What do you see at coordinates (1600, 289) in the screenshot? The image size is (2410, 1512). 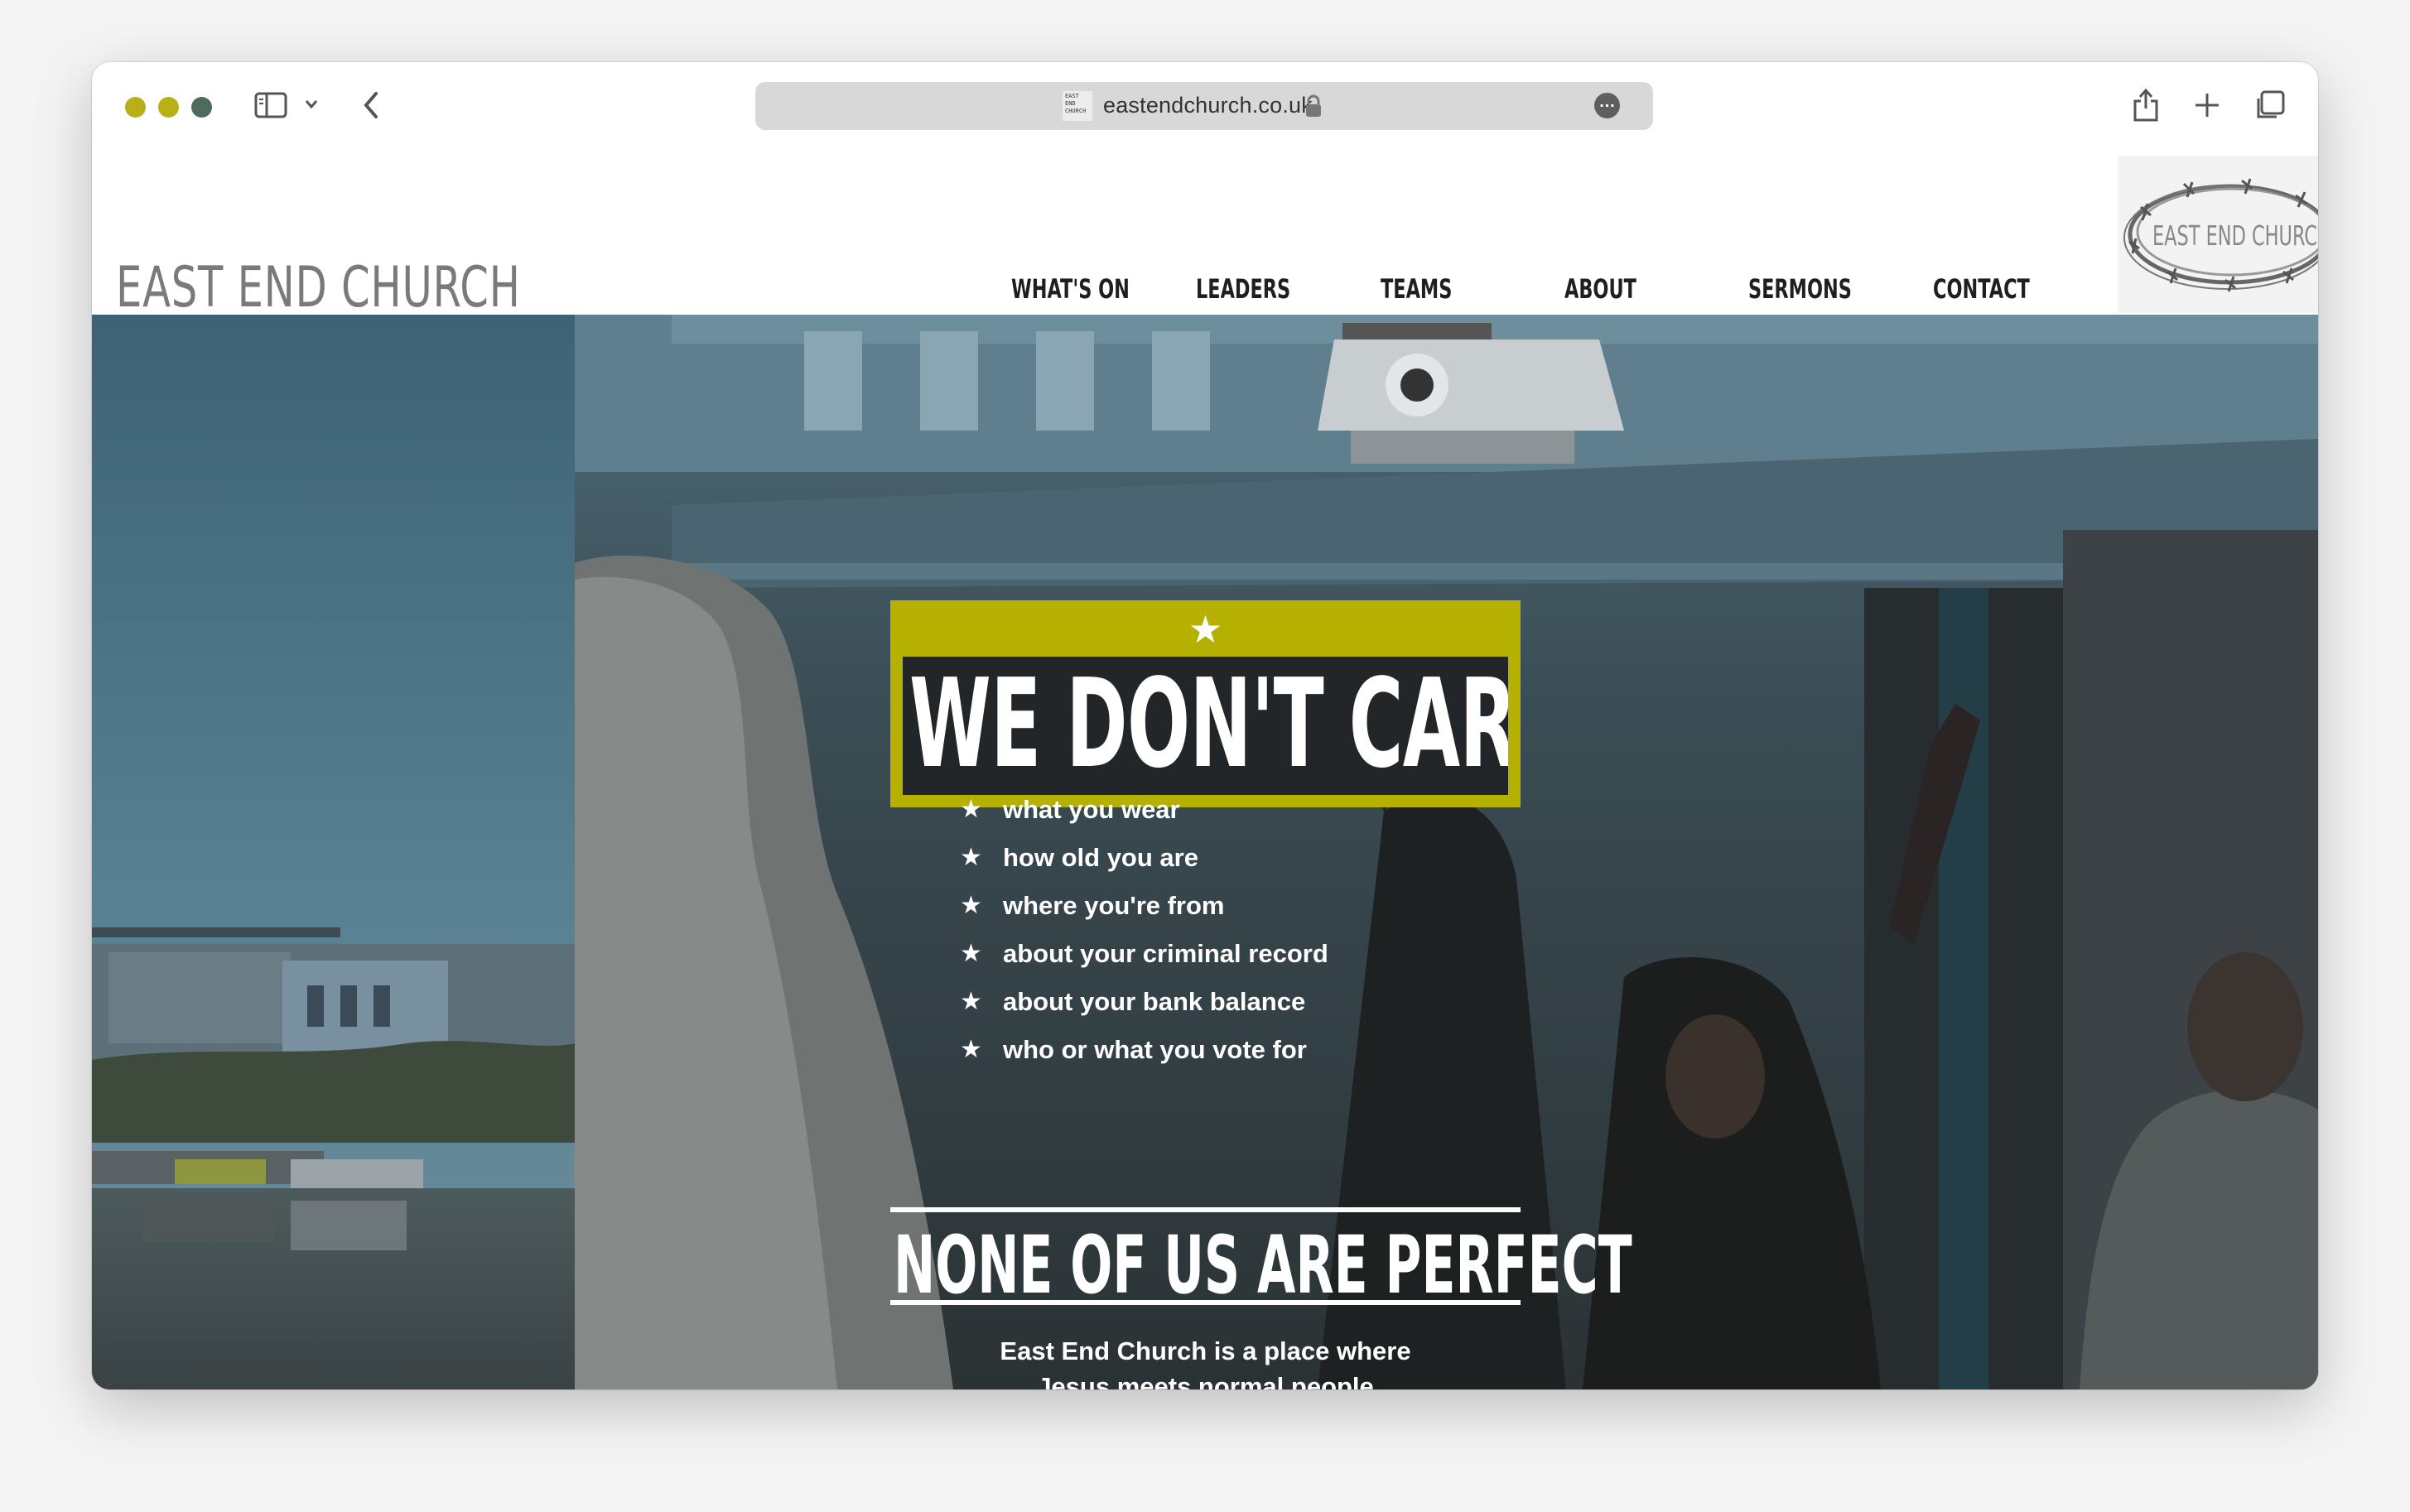 I see `nav-about: ABOUT` at bounding box center [1600, 289].